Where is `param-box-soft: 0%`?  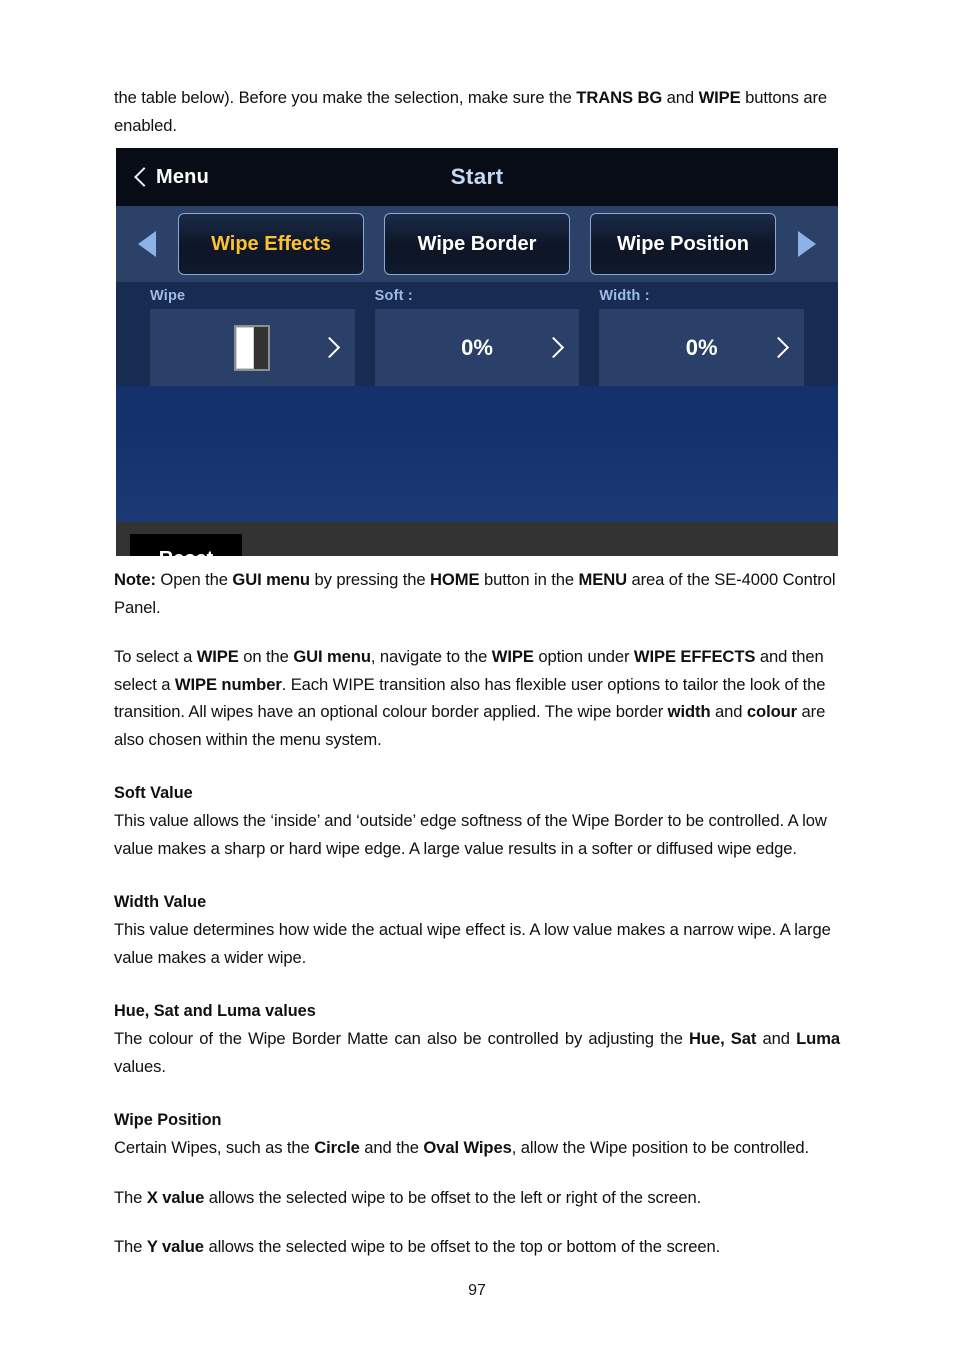
param-box-soft: 0% is located at coordinates (477, 347).